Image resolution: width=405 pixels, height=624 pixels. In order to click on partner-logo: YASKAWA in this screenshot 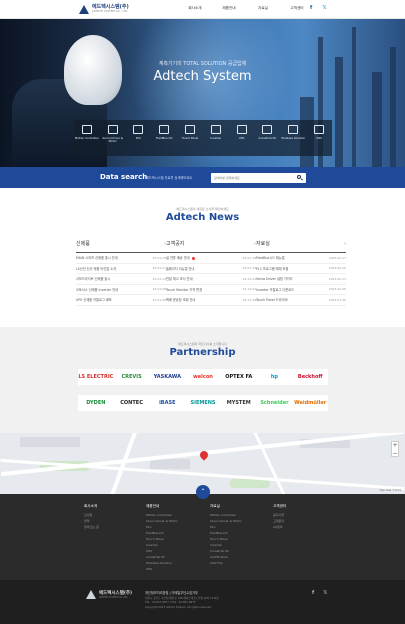, I will do `click(167, 377)`.